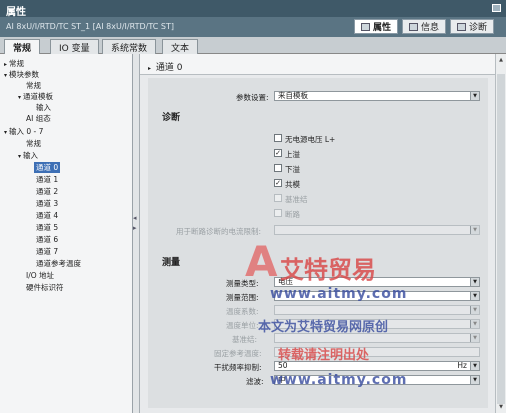 This screenshot has height=413, width=506. What do you see at coordinates (21, 74) in the screenshot?
I see `nav-item-module-parameters: ▾ 模块参数` at bounding box center [21, 74].